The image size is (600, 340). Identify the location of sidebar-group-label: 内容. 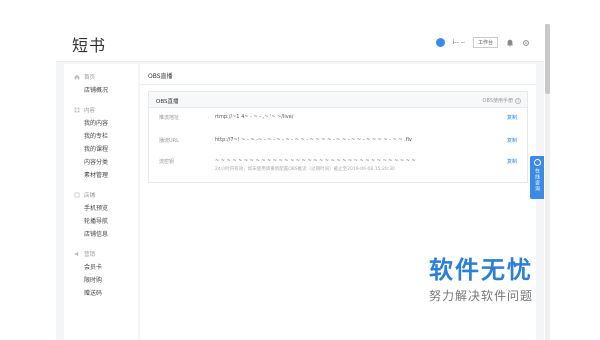
(90, 111).